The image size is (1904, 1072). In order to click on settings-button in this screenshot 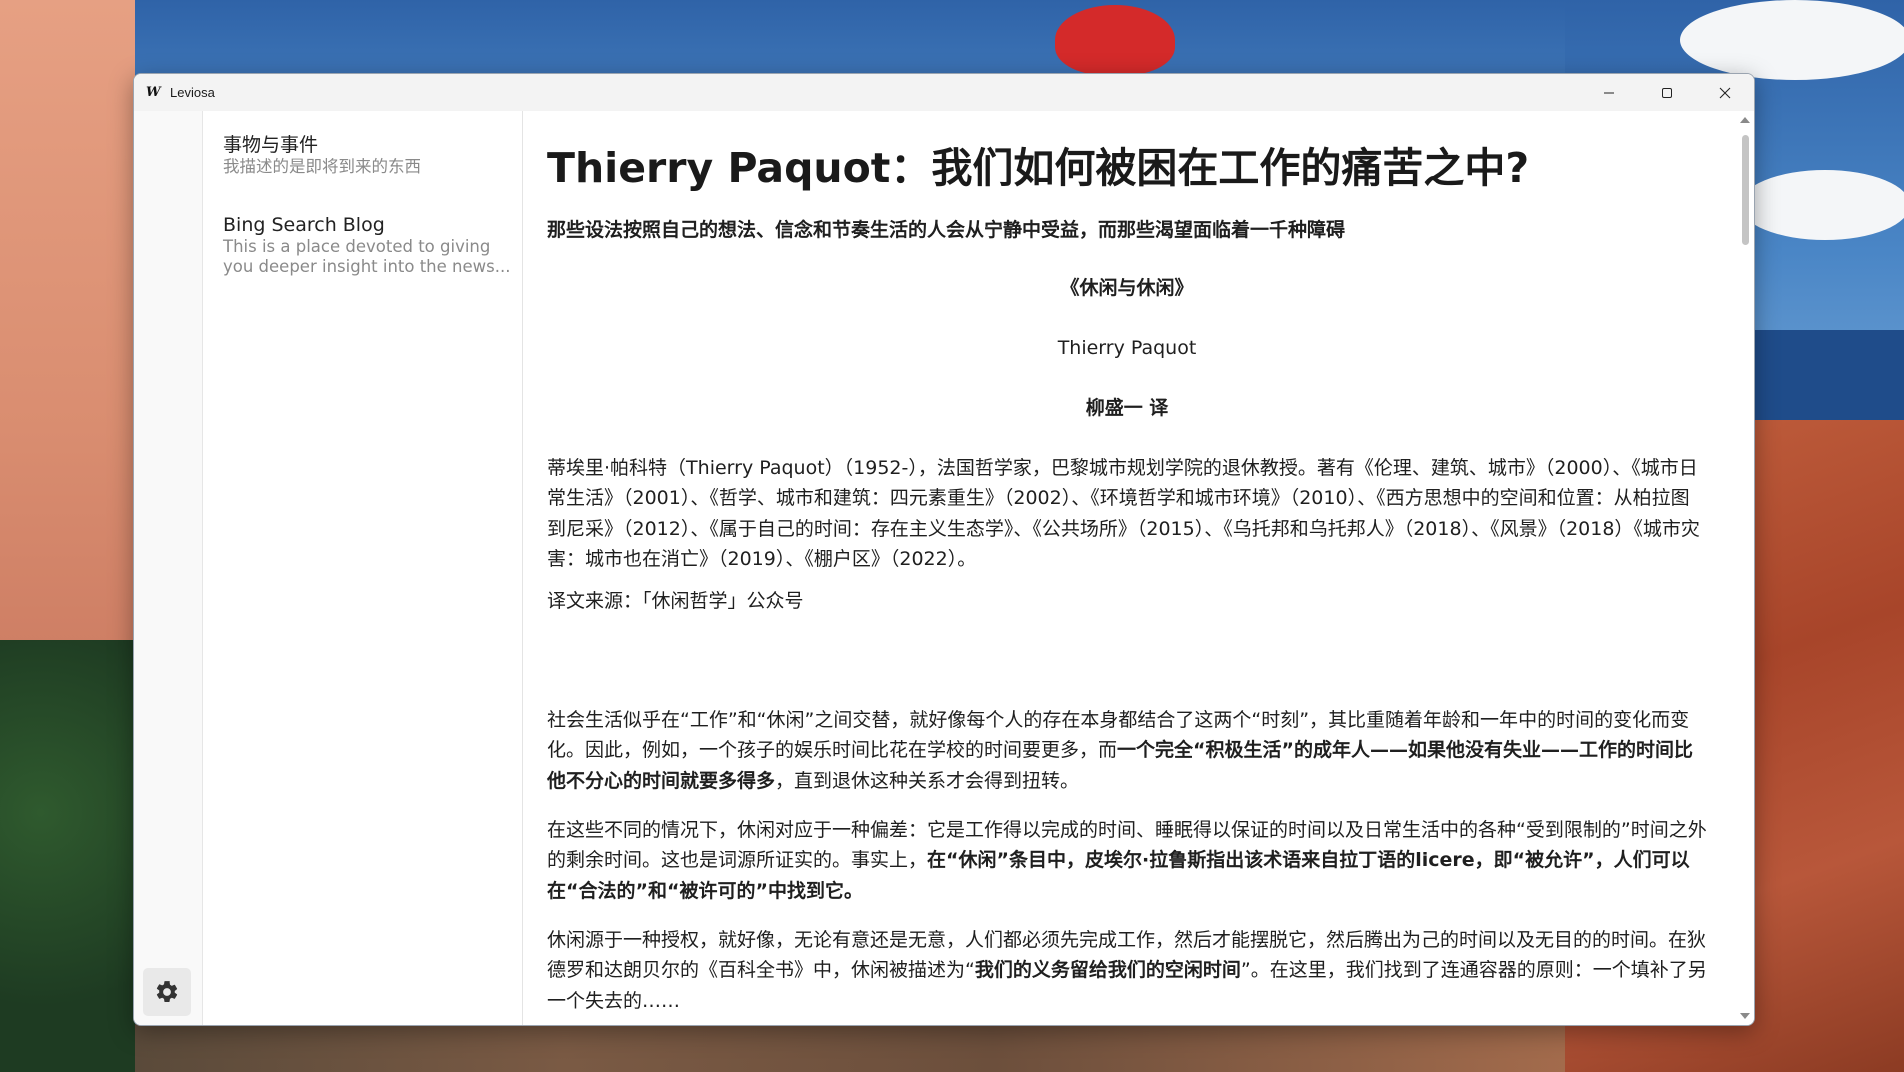, I will do `click(167, 992)`.